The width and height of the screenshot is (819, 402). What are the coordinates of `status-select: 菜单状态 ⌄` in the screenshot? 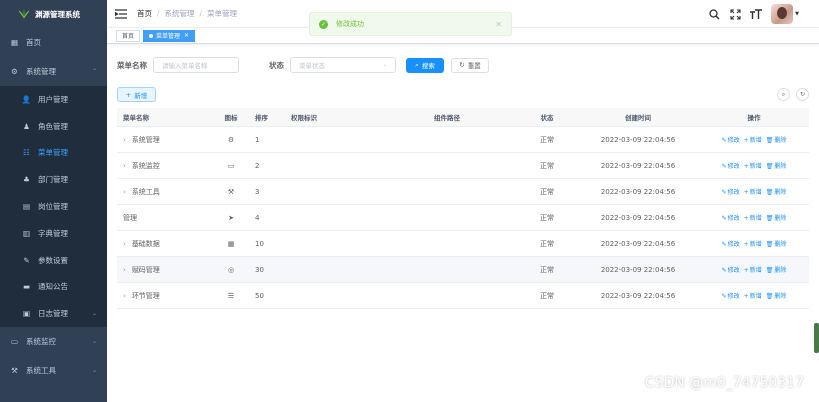 It's located at (343, 65).